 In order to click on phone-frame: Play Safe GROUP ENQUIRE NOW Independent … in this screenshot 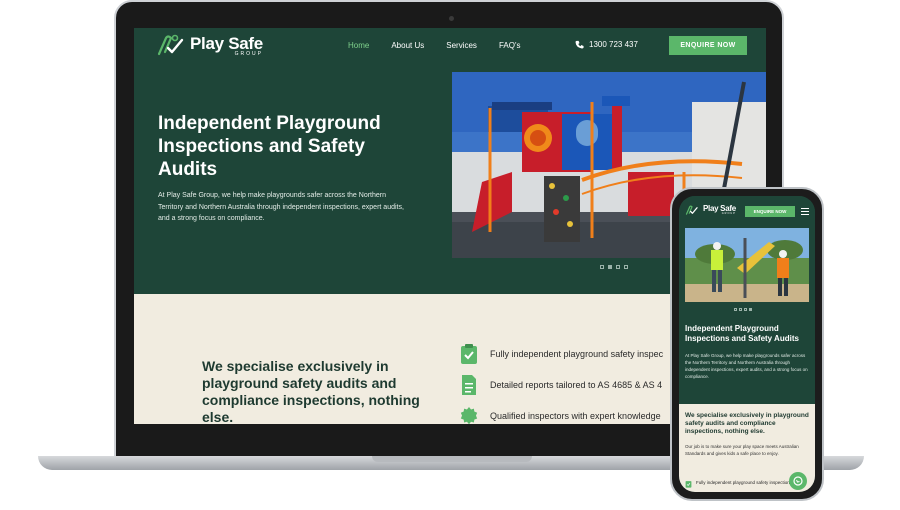, I will do `click(747, 344)`.